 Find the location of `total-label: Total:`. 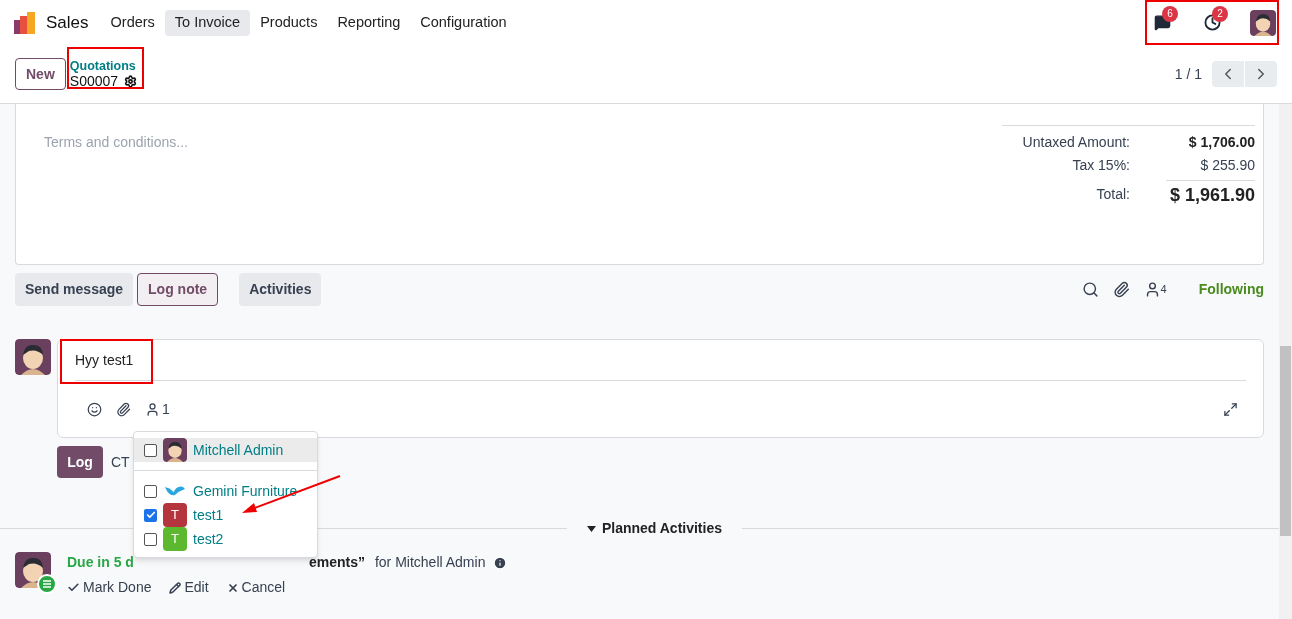

total-label: Total: is located at coordinates (1112, 194).